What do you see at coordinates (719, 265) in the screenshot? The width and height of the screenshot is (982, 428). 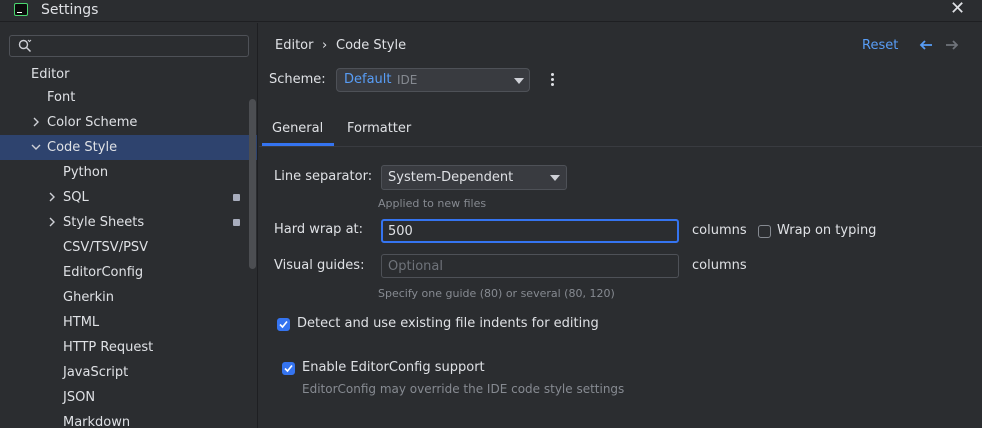 I see `visual-guides-unit: columns` at bounding box center [719, 265].